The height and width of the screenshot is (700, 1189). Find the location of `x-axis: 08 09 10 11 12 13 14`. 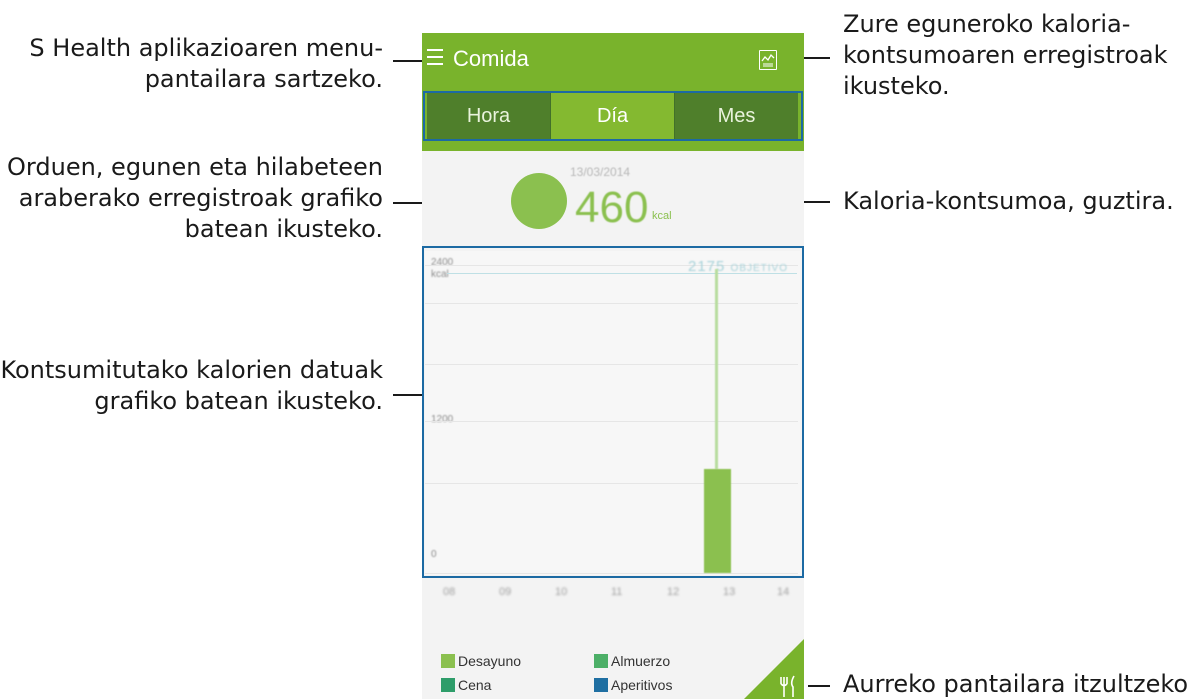

x-axis: 08 09 10 11 12 13 14 is located at coordinates (613, 593).